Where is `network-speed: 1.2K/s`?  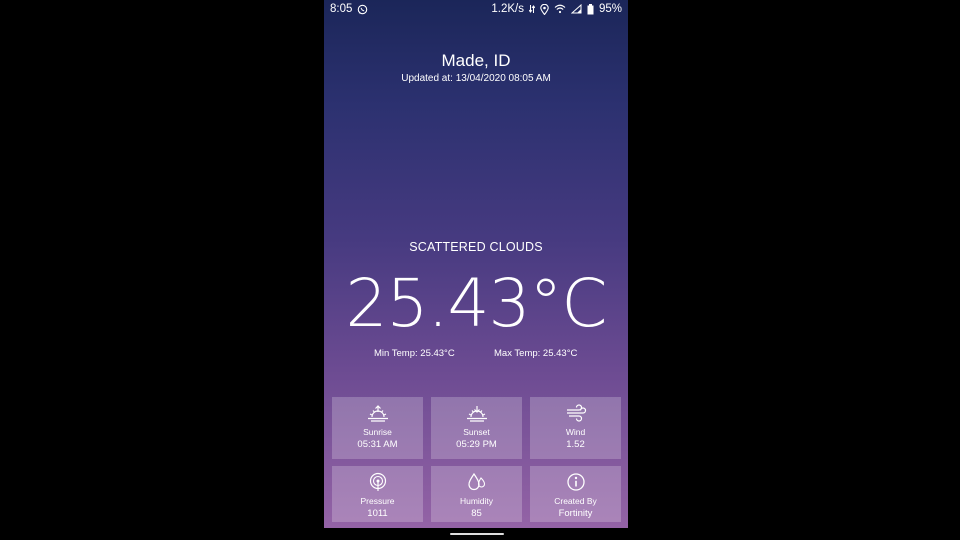 network-speed: 1.2K/s is located at coordinates (507, 9).